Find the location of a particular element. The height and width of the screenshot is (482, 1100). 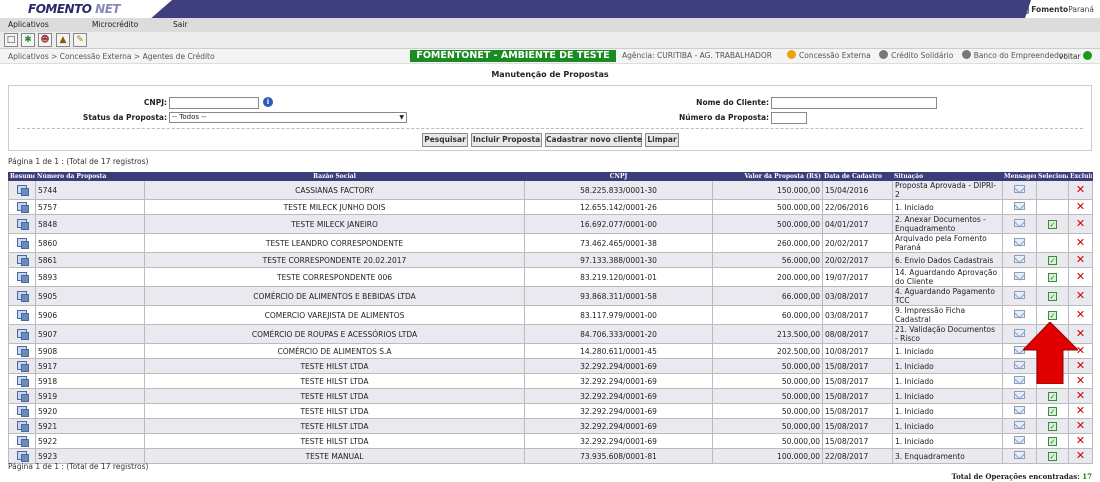

cnpj-input is located at coordinates (214, 103).